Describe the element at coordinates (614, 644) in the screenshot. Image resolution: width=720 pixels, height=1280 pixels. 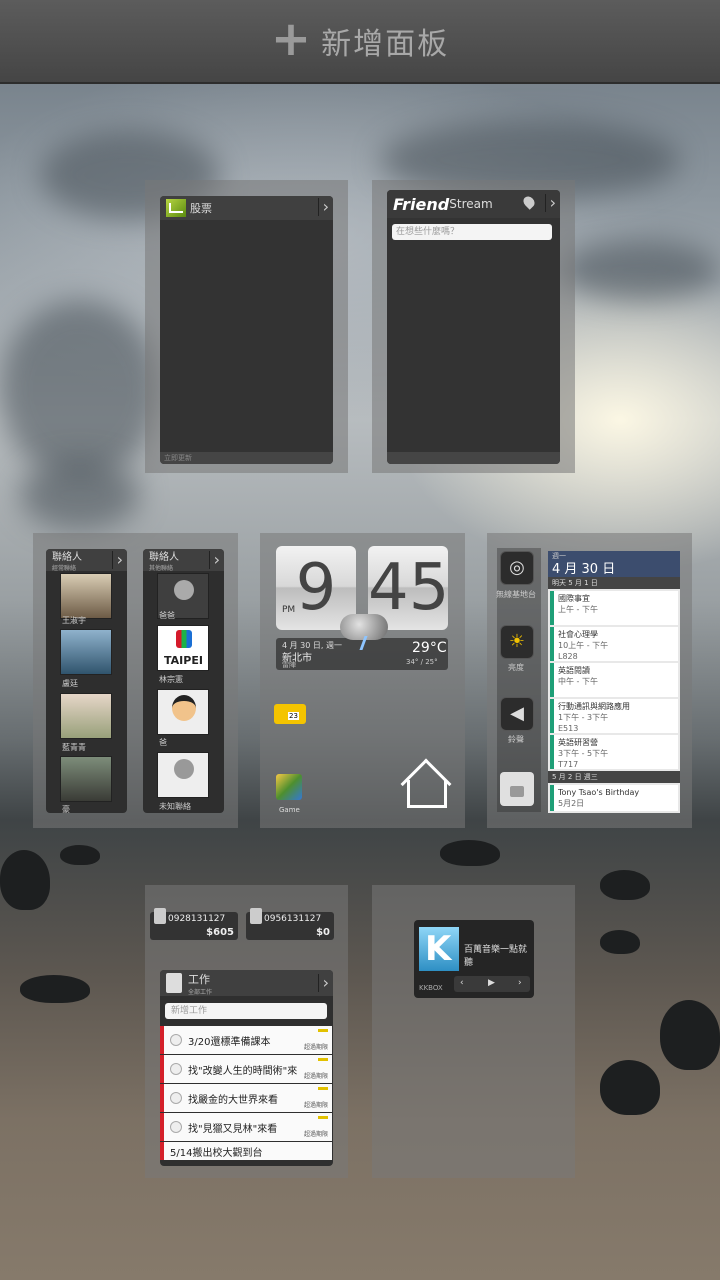
I see `calendar-event: 社會心理學 10上午 - 下午 L828` at that location.